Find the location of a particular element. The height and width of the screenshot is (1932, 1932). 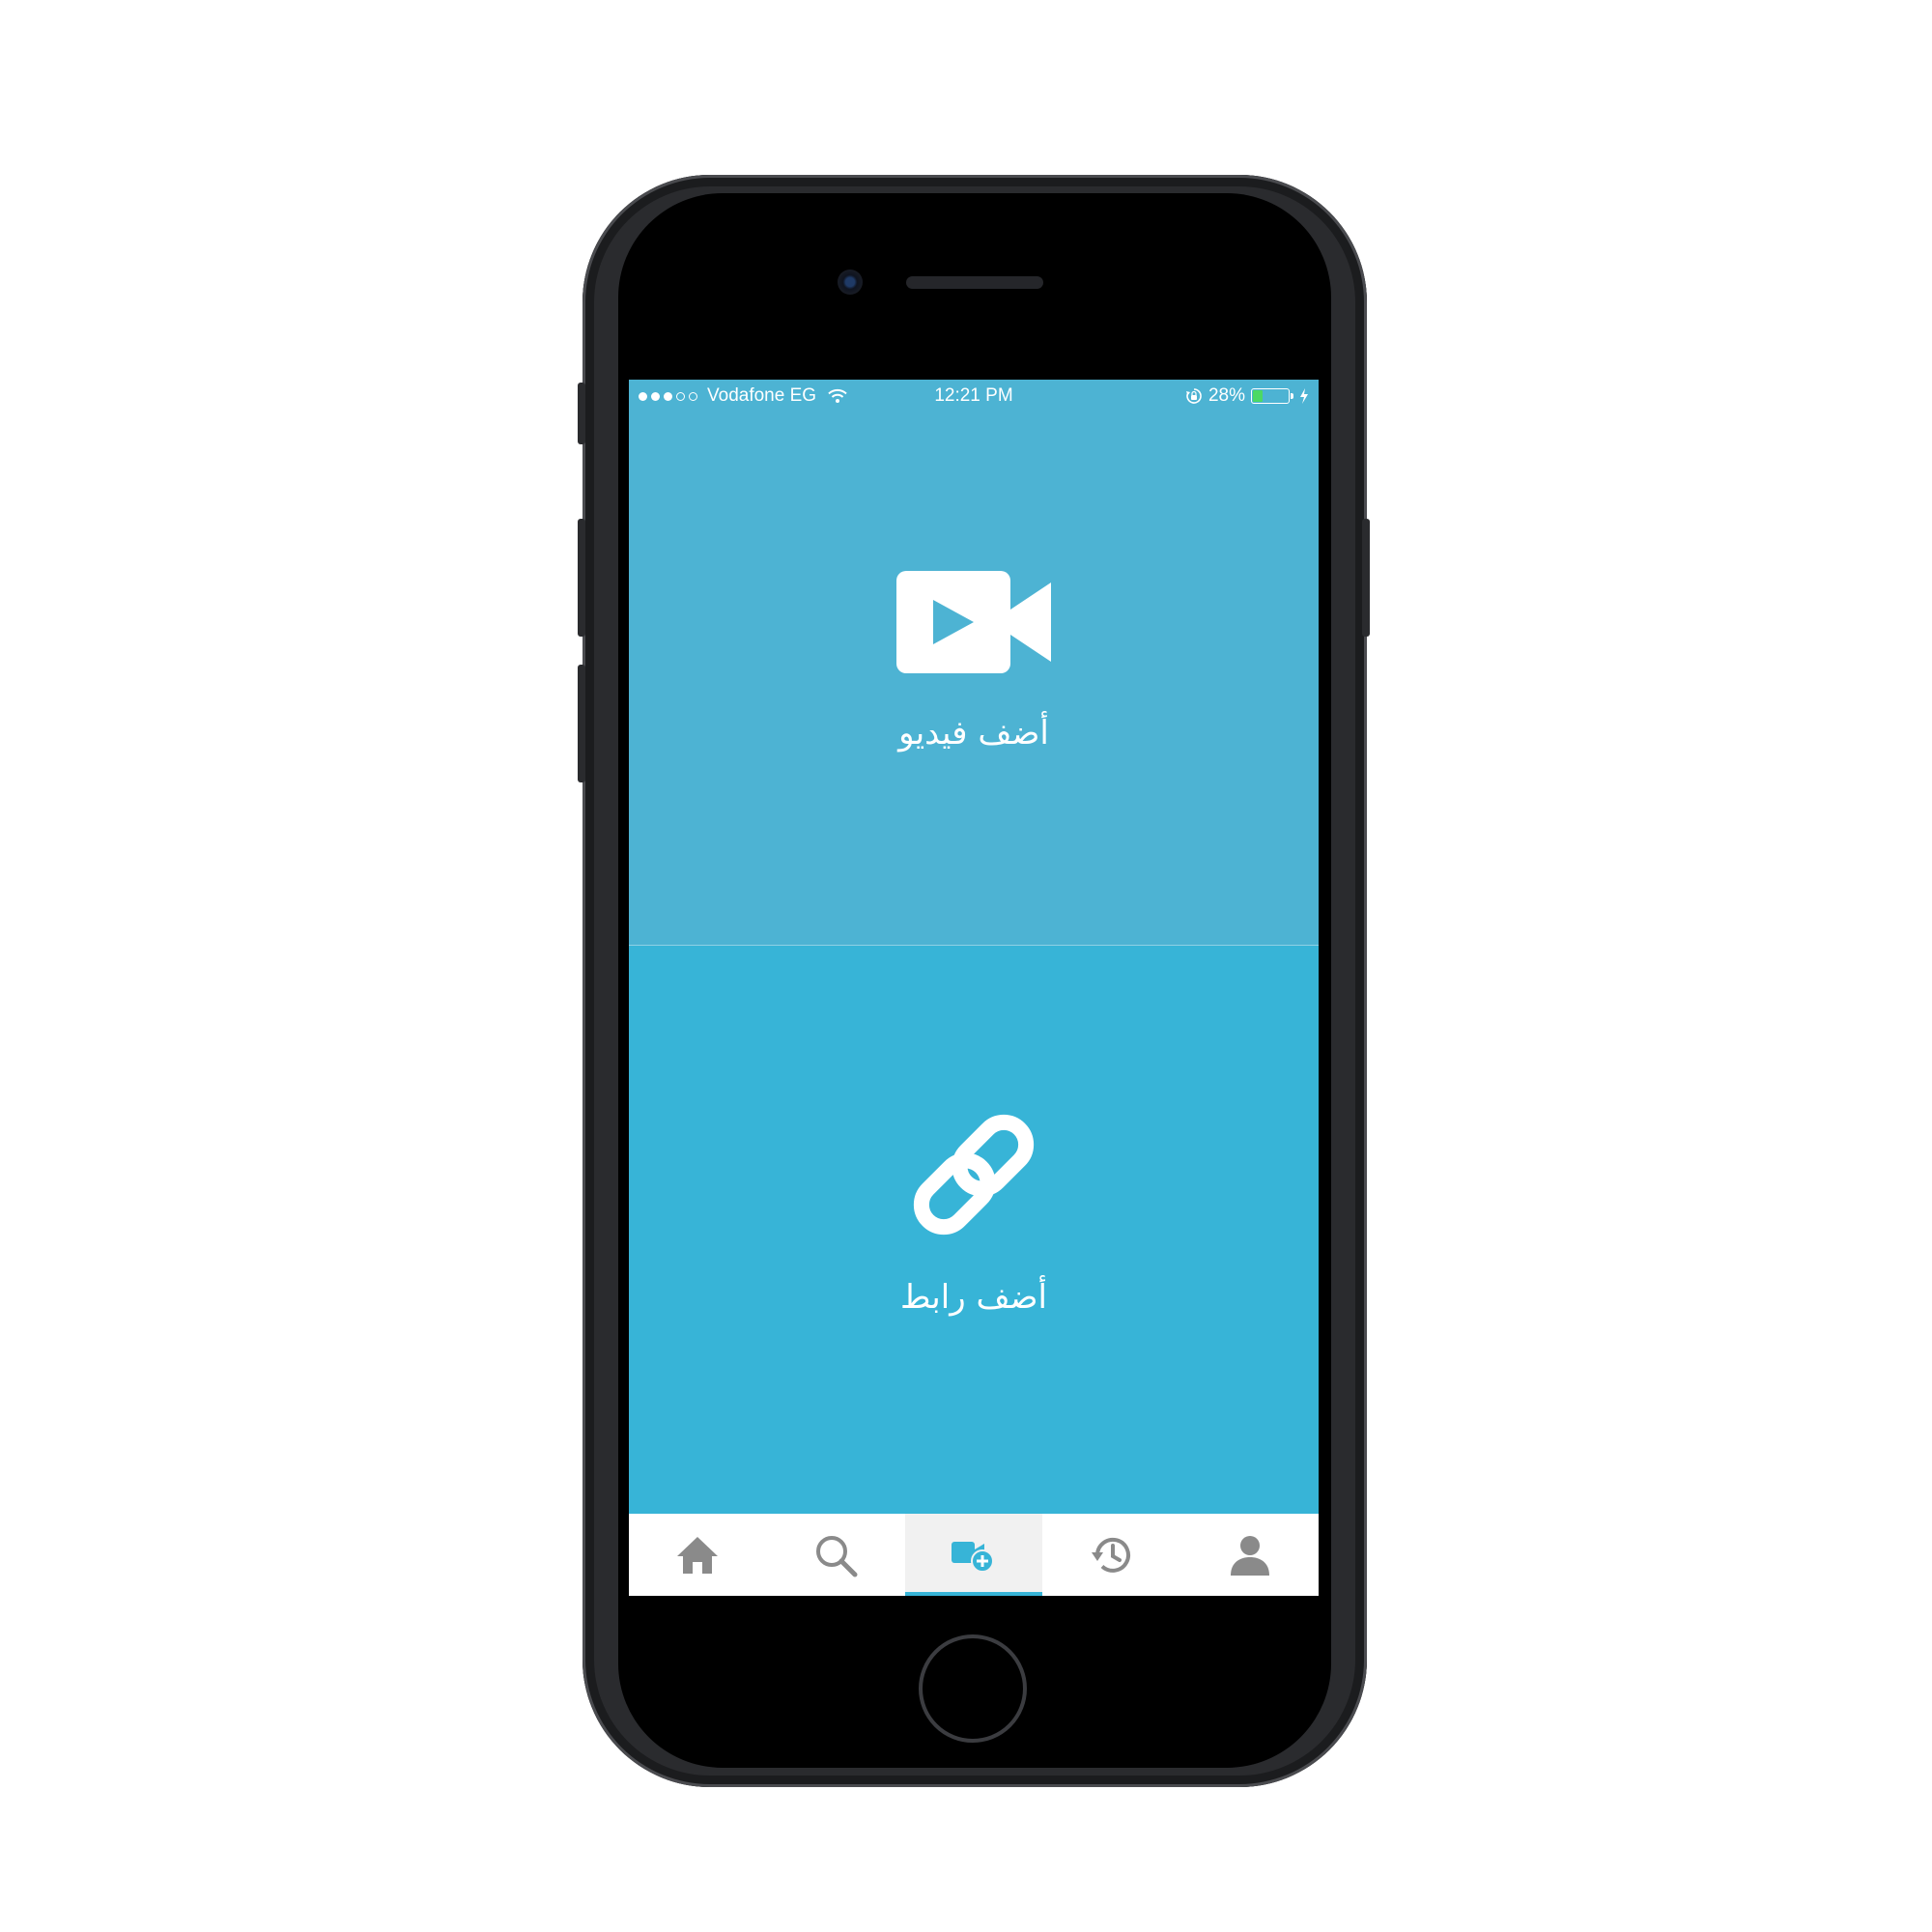

battery-icon is located at coordinates (1272, 396).